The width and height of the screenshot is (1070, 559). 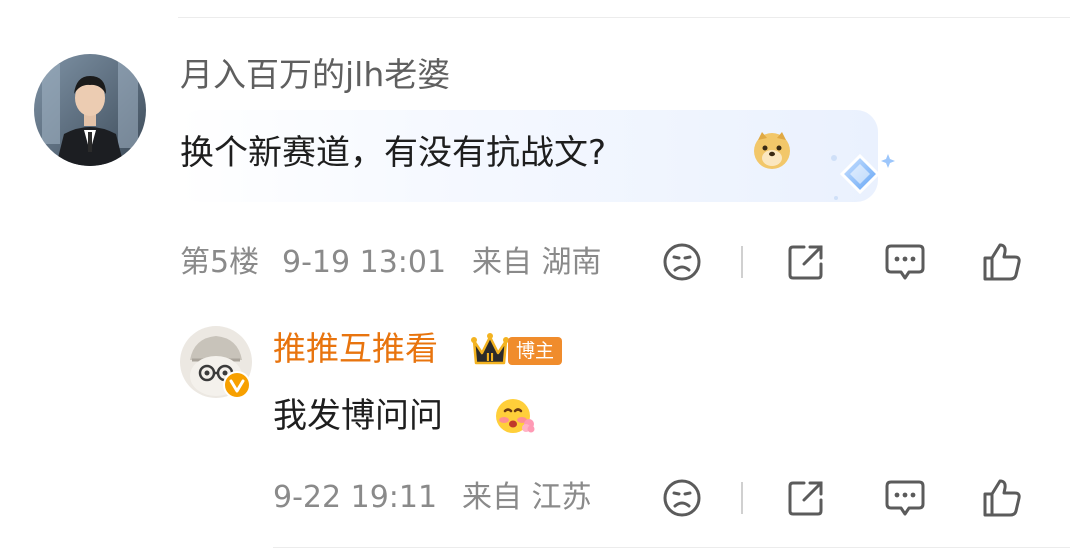 I want to click on verified-icon, so click(x=237, y=385).